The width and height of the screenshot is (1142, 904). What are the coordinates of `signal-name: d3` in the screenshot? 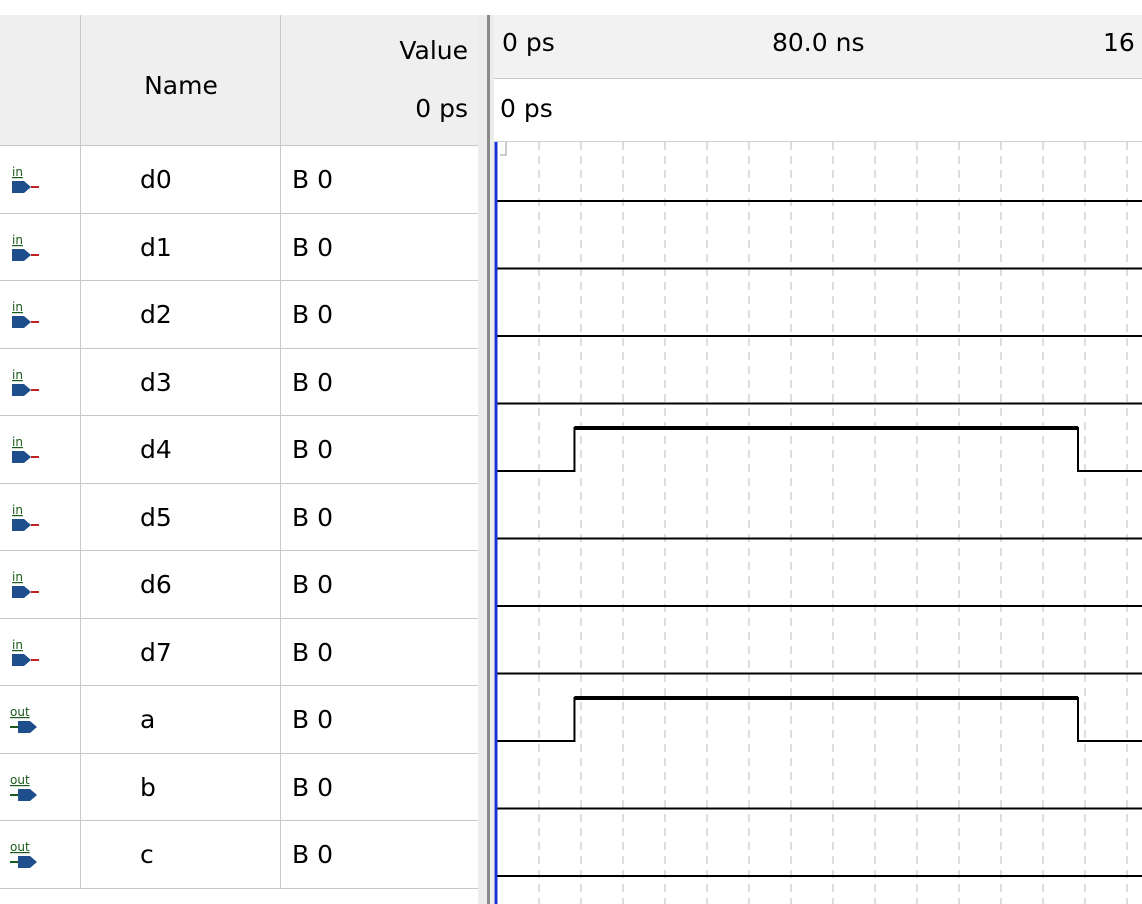 It's located at (156, 382).